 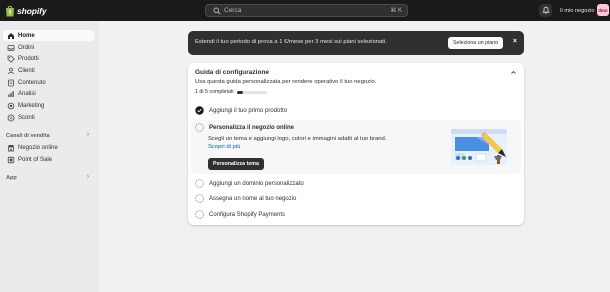 I want to click on shopify-logo: shopify, so click(x=26, y=10).